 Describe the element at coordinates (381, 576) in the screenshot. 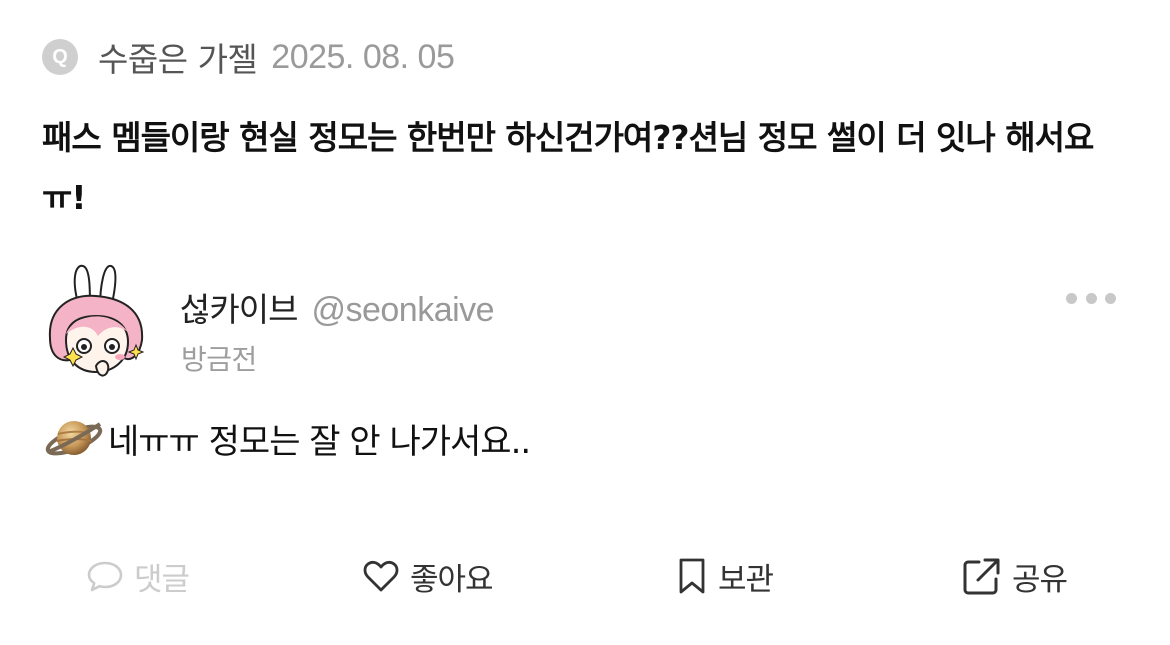

I see `heart-icon` at that location.